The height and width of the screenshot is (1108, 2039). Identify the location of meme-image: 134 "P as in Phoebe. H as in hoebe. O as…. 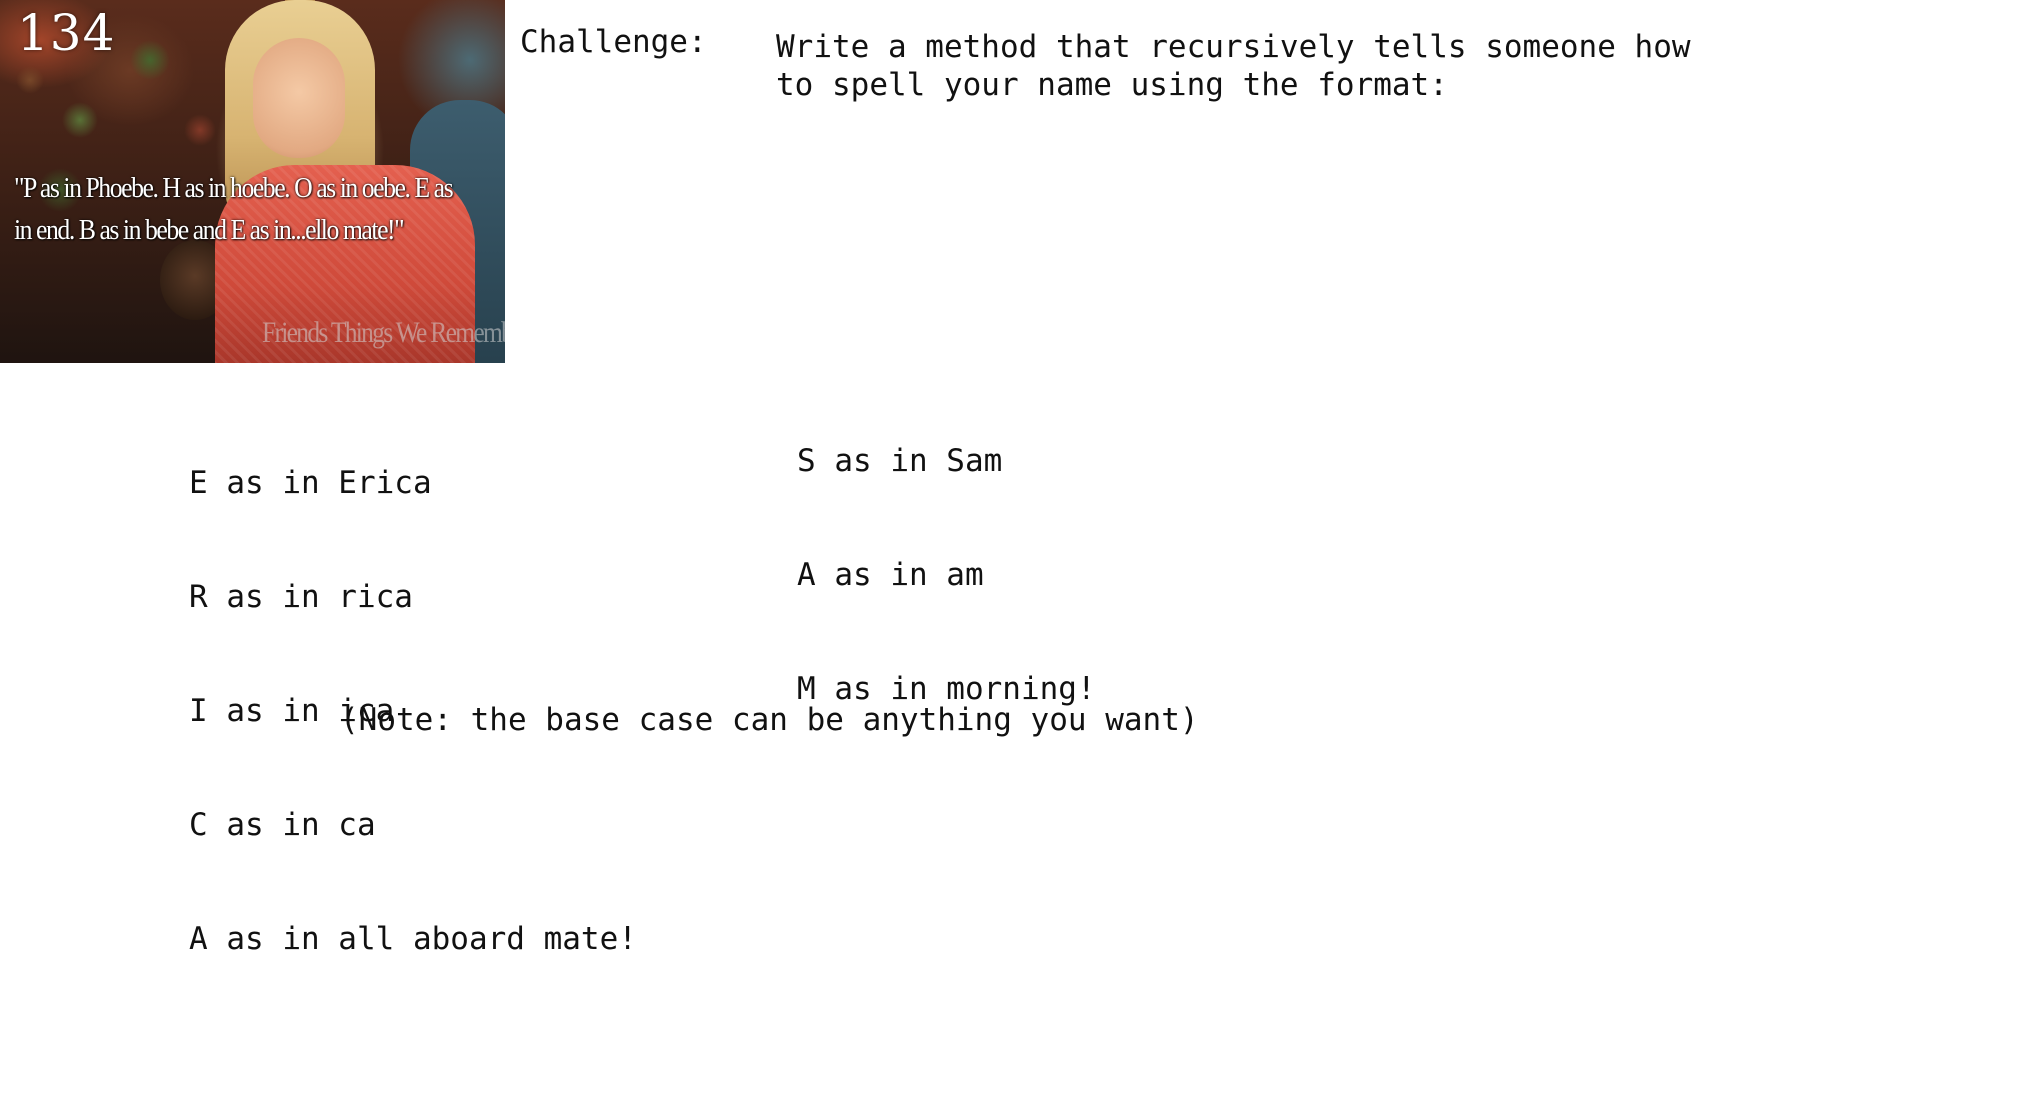
(252, 181).